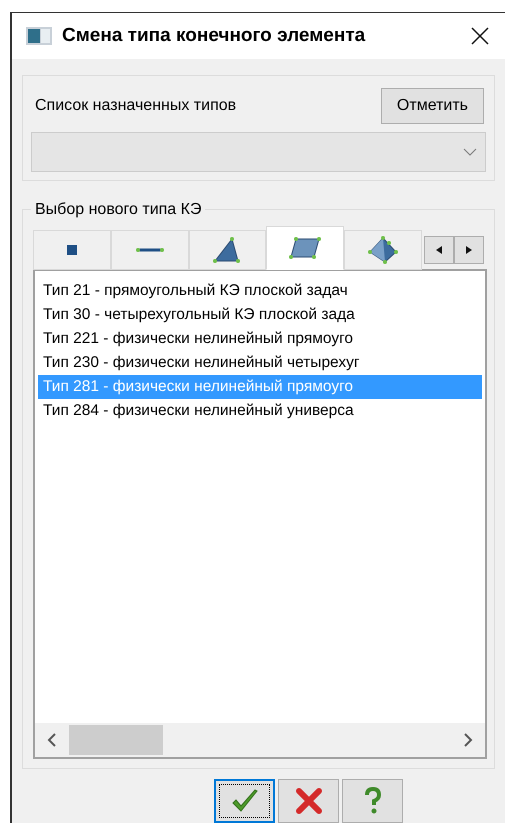  What do you see at coordinates (135, 106) in the screenshot?
I see `assigned-types-label: Список назначенных типов` at bounding box center [135, 106].